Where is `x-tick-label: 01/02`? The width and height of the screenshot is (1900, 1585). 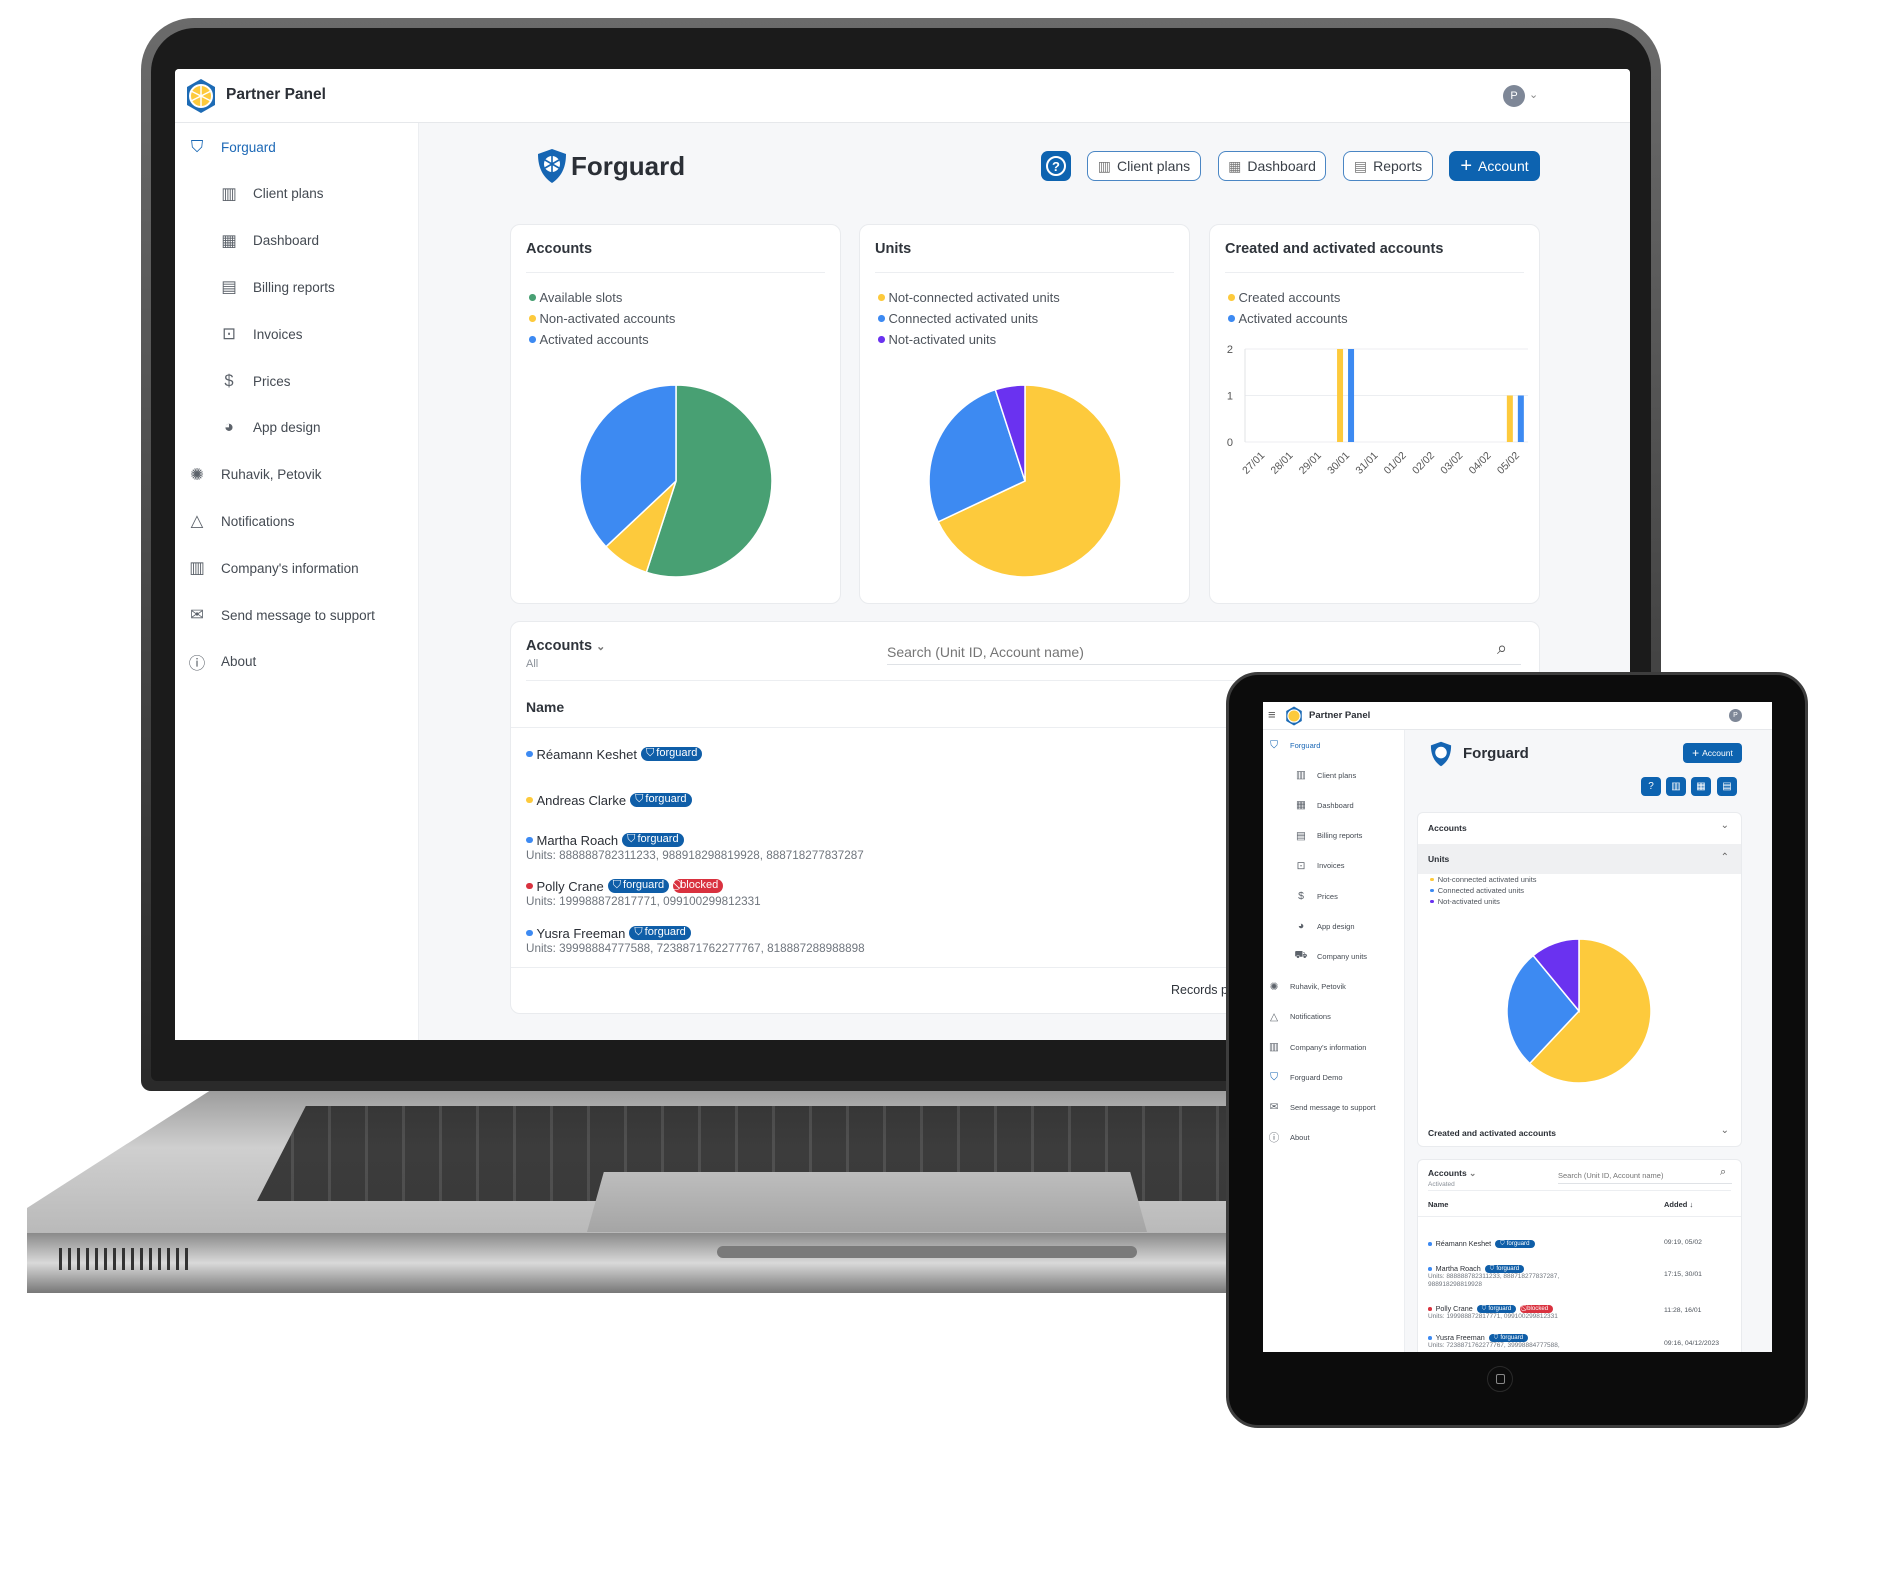 x-tick-label: 01/02 is located at coordinates (1395, 463).